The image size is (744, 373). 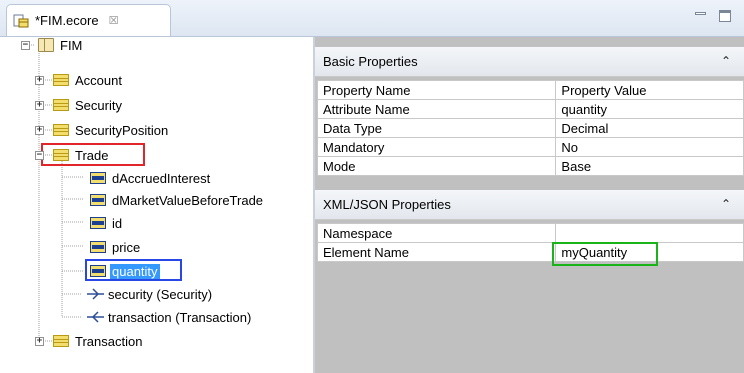 I want to click on tree-node-label: Account, so click(x=98, y=80).